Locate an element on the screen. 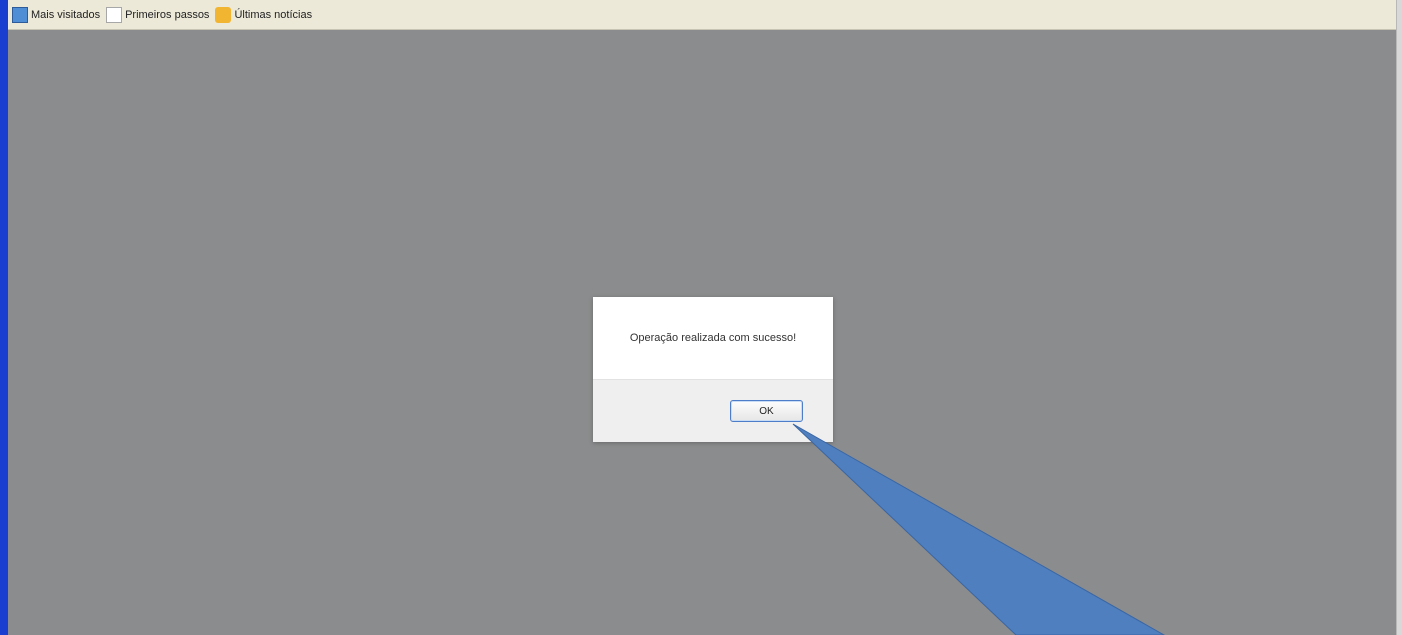 The height and width of the screenshot is (635, 1402). bookmark-label: Primeiros passos is located at coordinates (167, 14).